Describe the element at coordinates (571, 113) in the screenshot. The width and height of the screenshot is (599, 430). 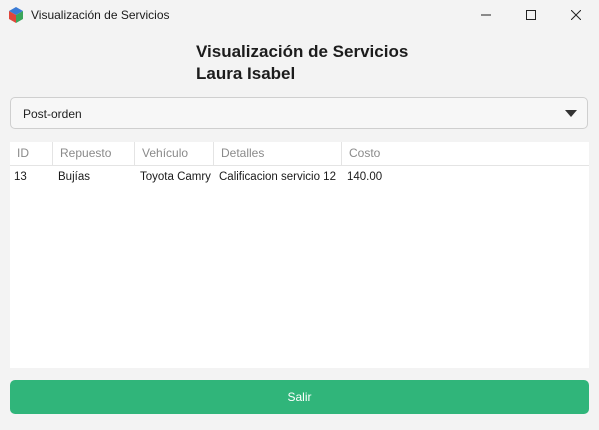
I see `chevron-down-icon` at that location.